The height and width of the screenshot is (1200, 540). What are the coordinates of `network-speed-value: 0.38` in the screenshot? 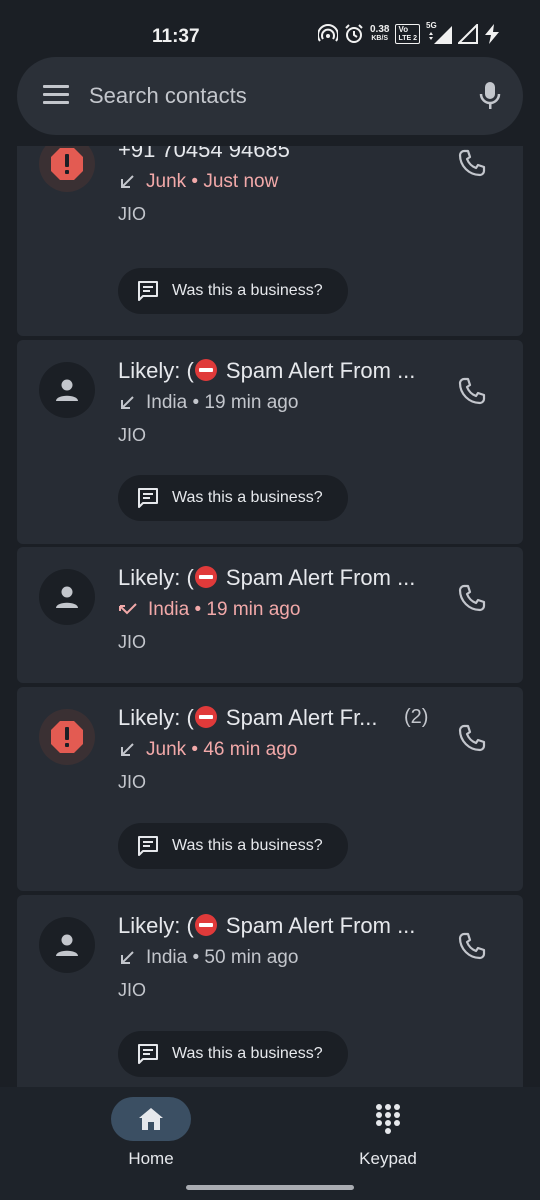 It's located at (379, 29).